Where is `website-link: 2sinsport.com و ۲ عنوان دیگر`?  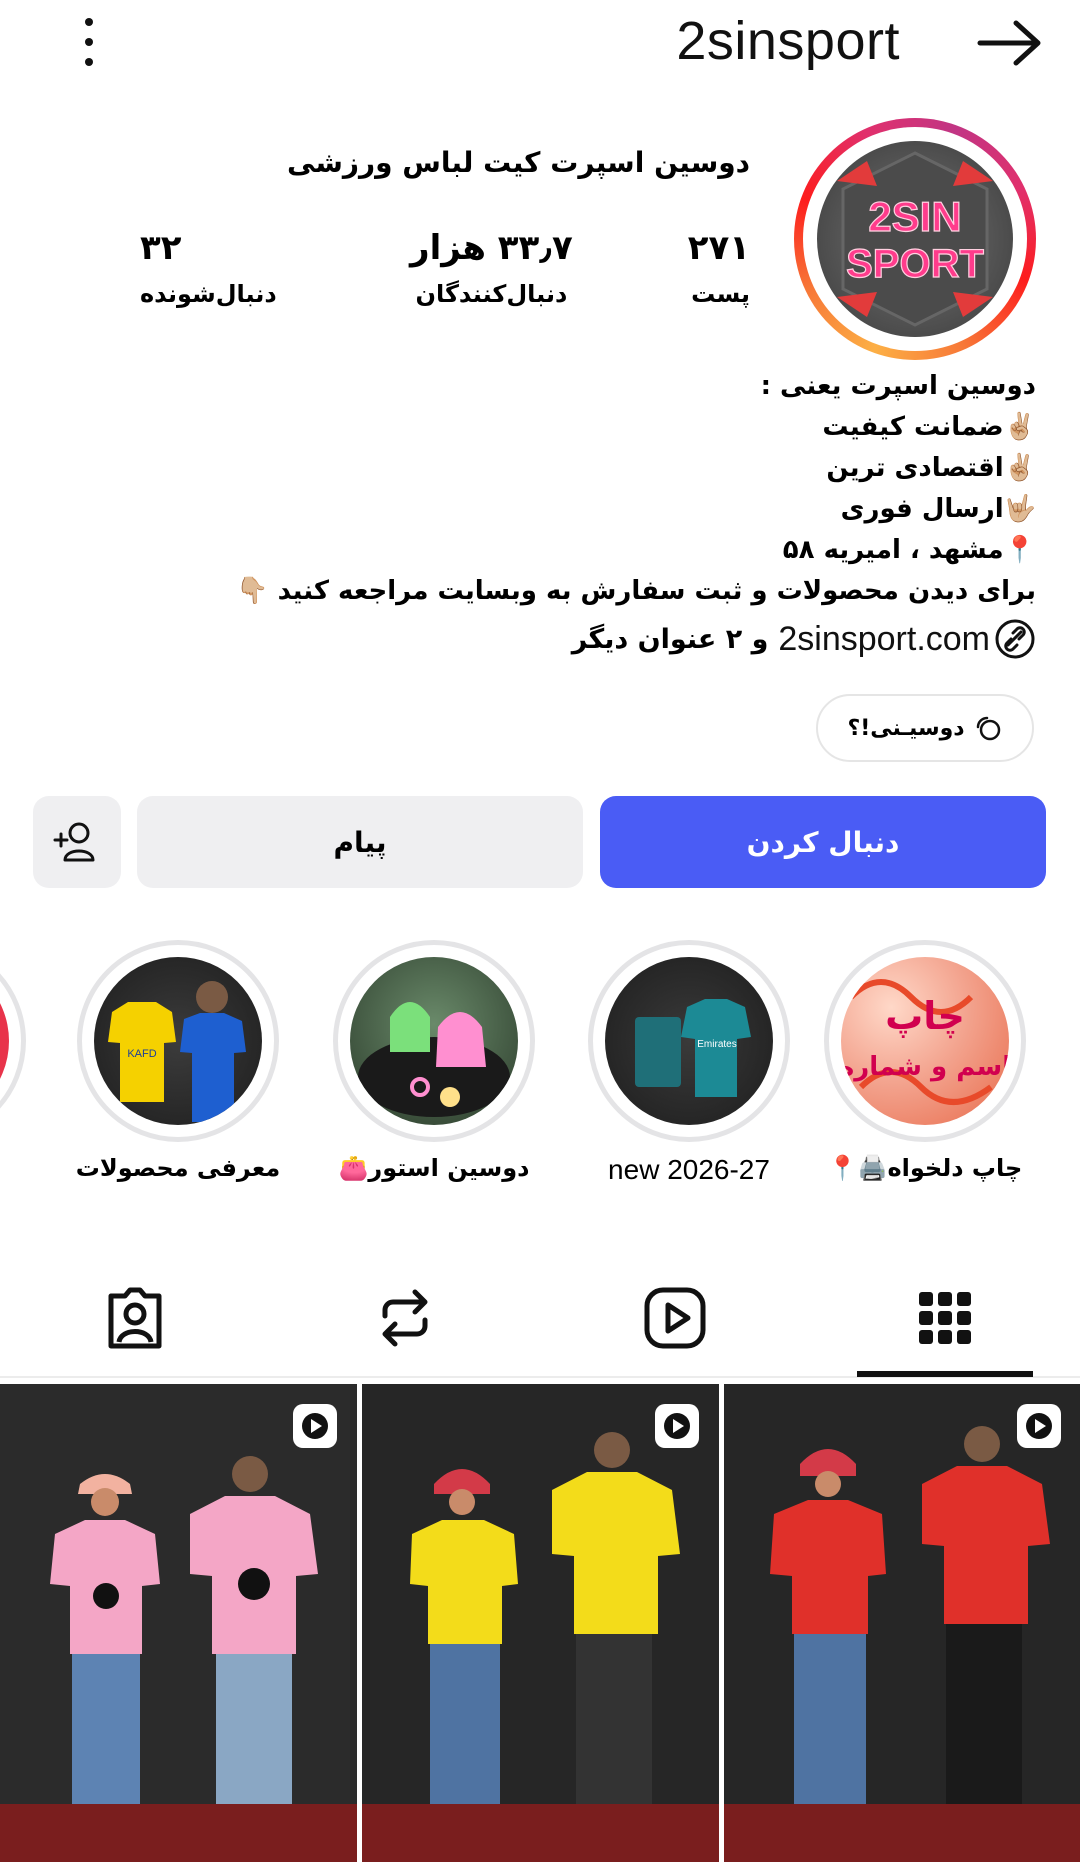
website-link: 2sinsport.com و ۲ عنوان دیگر is located at coordinates (804, 639).